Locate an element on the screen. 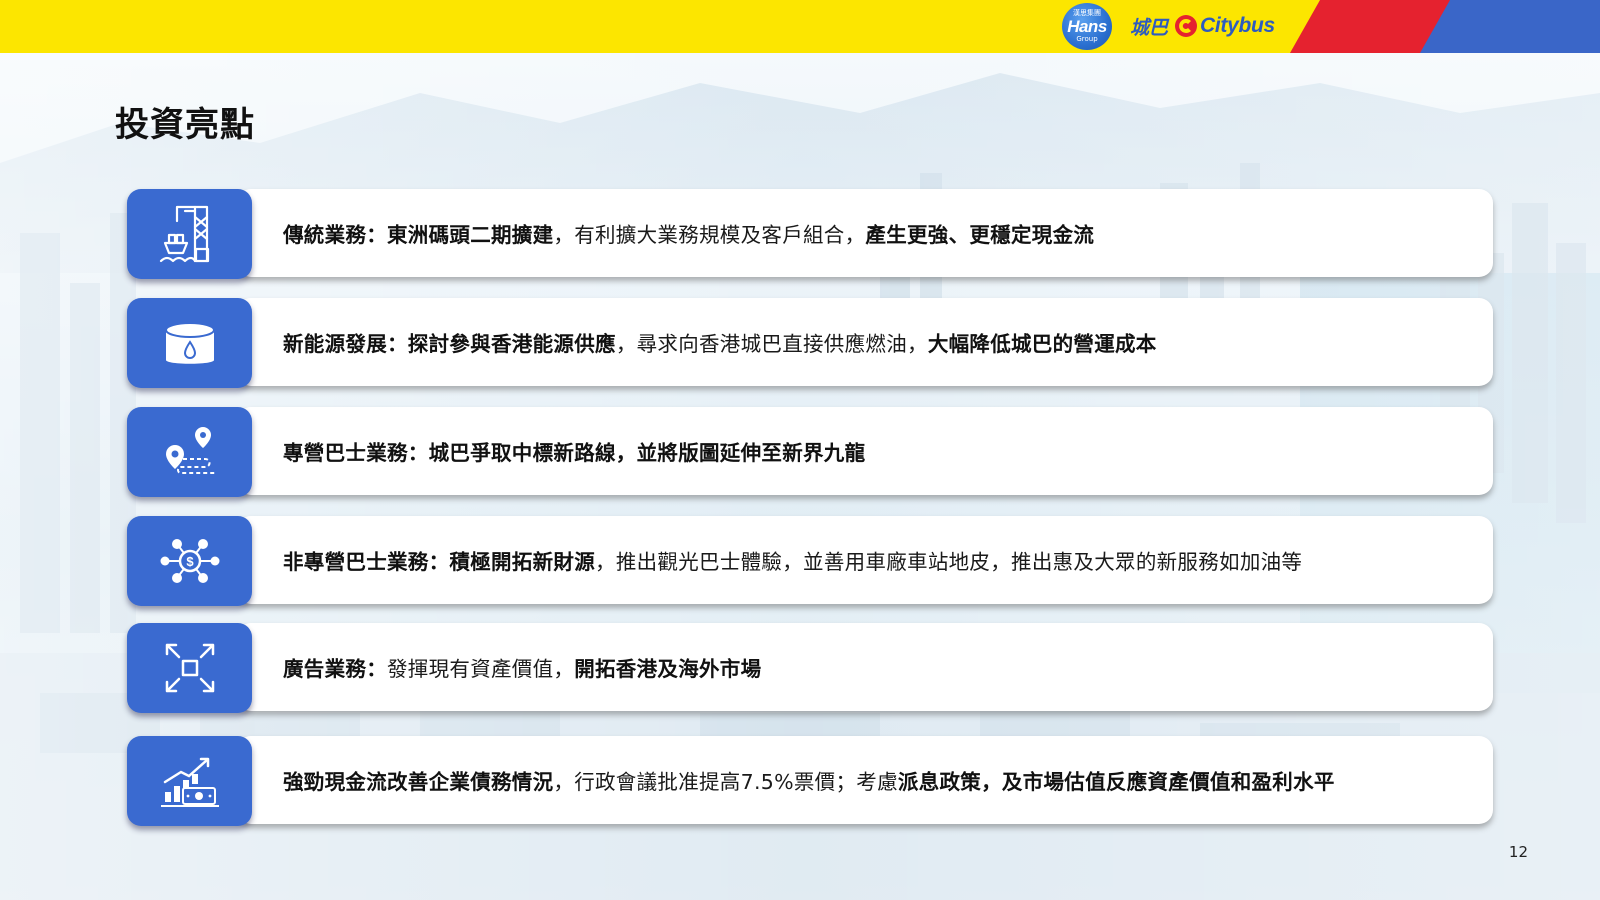 This screenshot has width=1600, height=900. top-header-bar: 漢思集團 Hans Group 城巴 Citybus is located at coordinates (800, 26).